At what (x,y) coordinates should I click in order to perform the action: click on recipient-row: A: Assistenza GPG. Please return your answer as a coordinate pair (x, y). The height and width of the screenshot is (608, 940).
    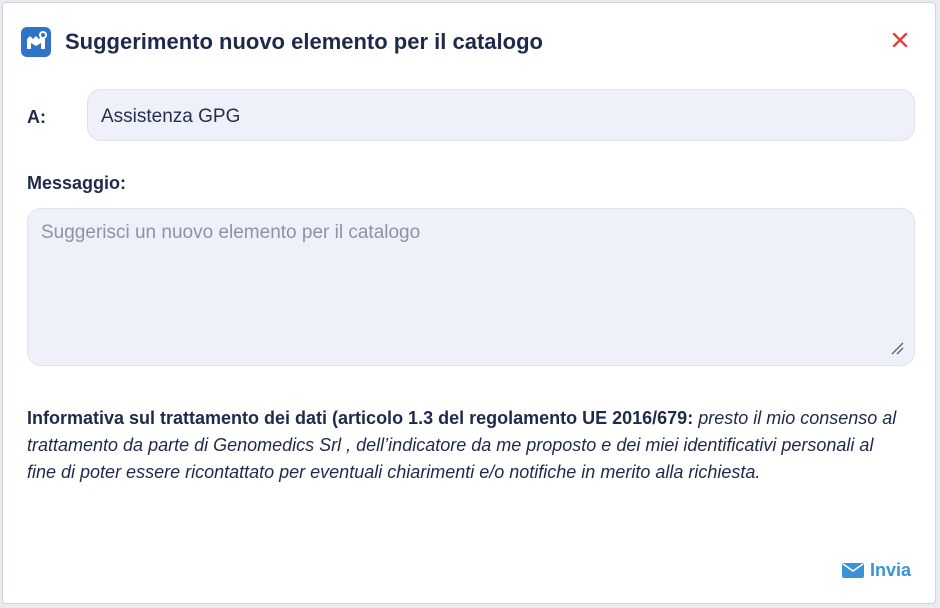
    Looking at the image, I should click on (471, 116).